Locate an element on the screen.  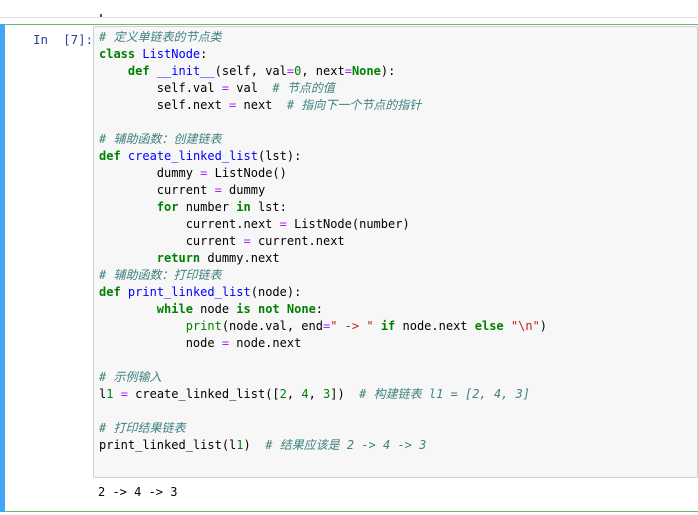
code-line: self.next = next # 指向下一个节点的指针 is located at coordinates (260, 105).